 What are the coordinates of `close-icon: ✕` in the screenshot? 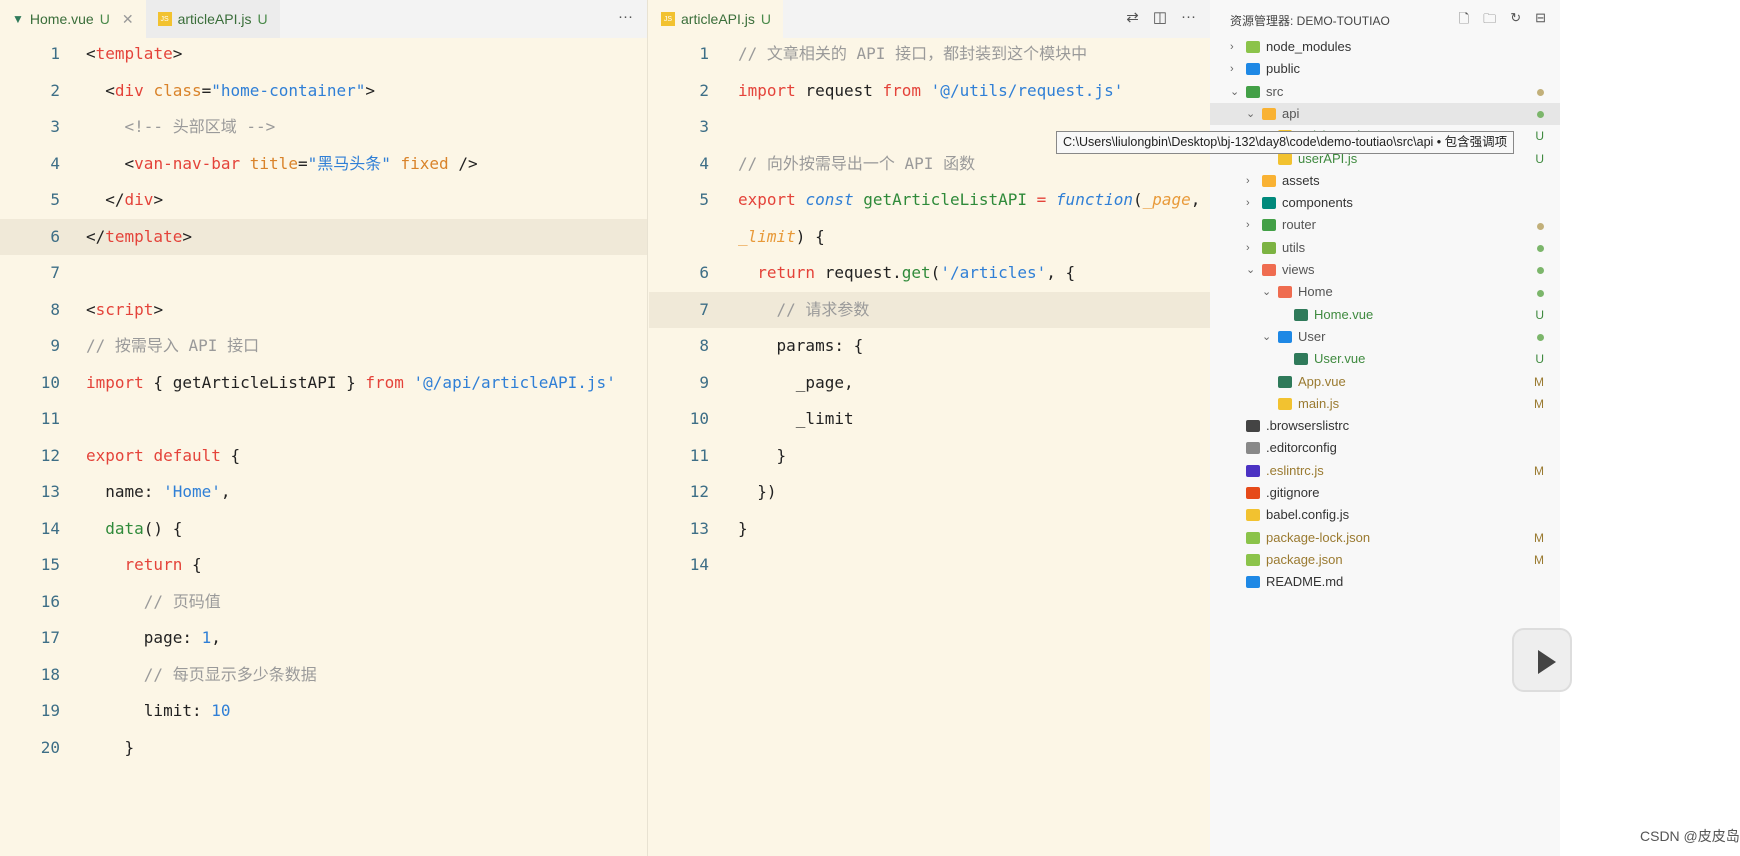 It's located at (128, 19).